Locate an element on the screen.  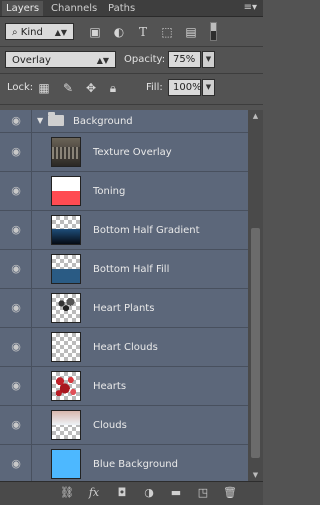
delete-layer-trash-icon: 🗑︎ is located at coordinates (230, 493).